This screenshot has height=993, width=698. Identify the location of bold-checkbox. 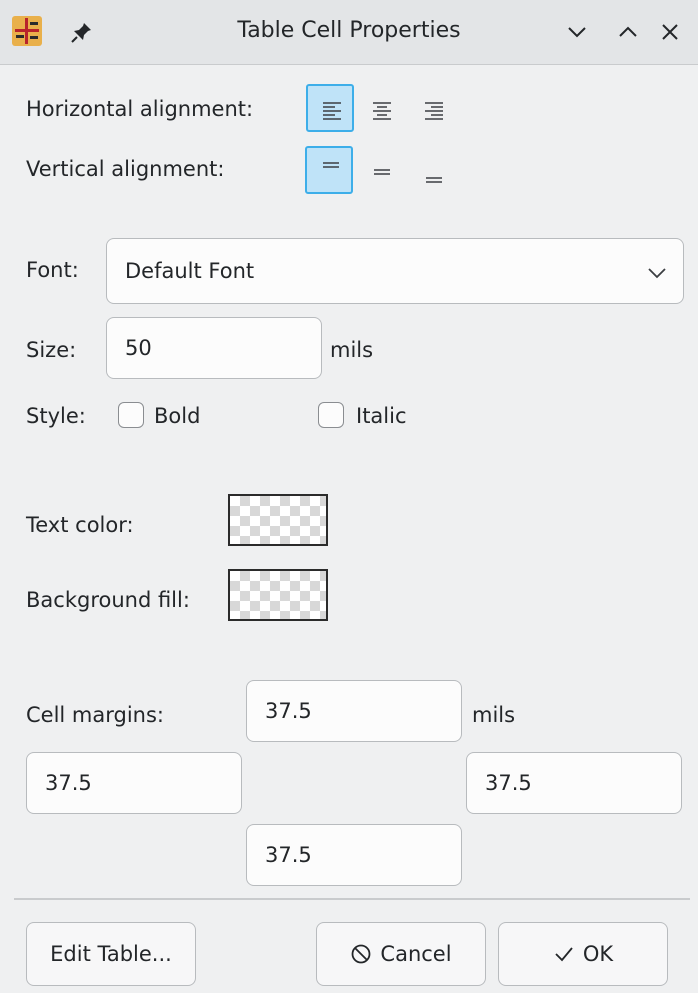
(131, 415).